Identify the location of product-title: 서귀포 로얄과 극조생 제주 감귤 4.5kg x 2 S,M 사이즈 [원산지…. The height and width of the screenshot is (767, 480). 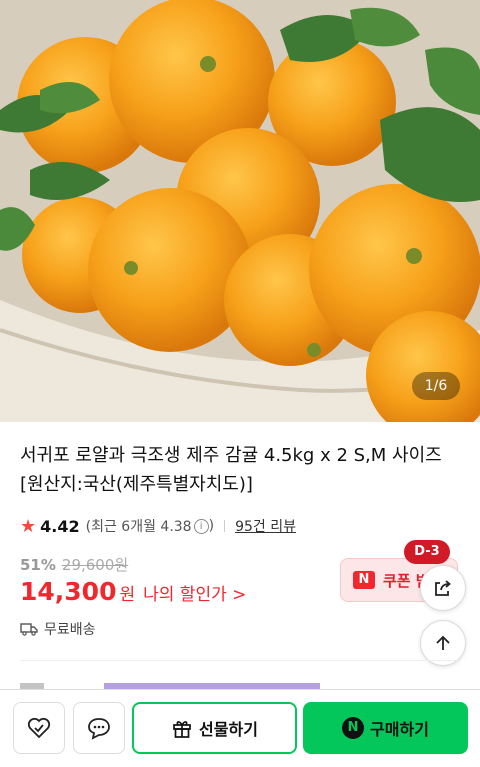
(231, 470).